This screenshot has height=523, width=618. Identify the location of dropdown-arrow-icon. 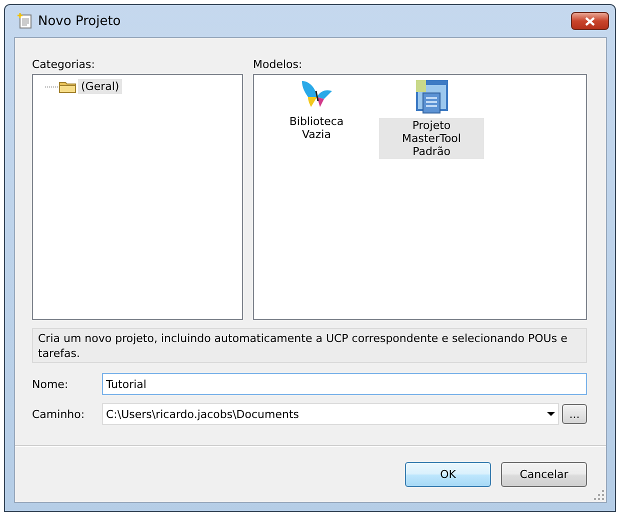
(551, 414).